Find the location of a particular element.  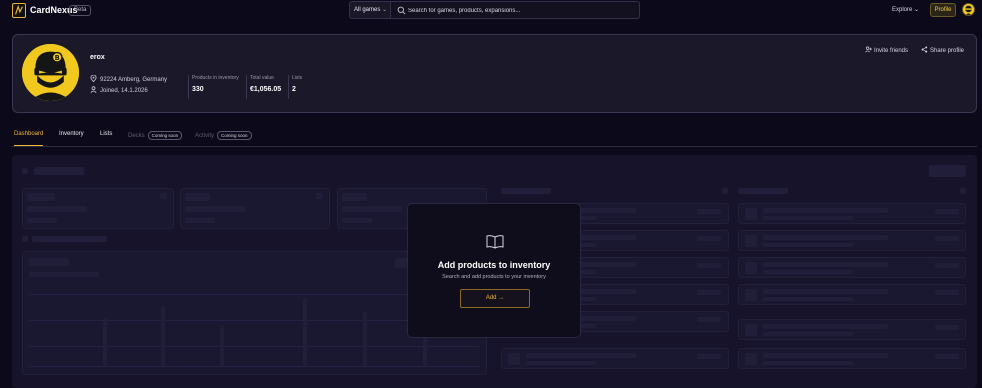

location-pin-icon is located at coordinates (93, 78).